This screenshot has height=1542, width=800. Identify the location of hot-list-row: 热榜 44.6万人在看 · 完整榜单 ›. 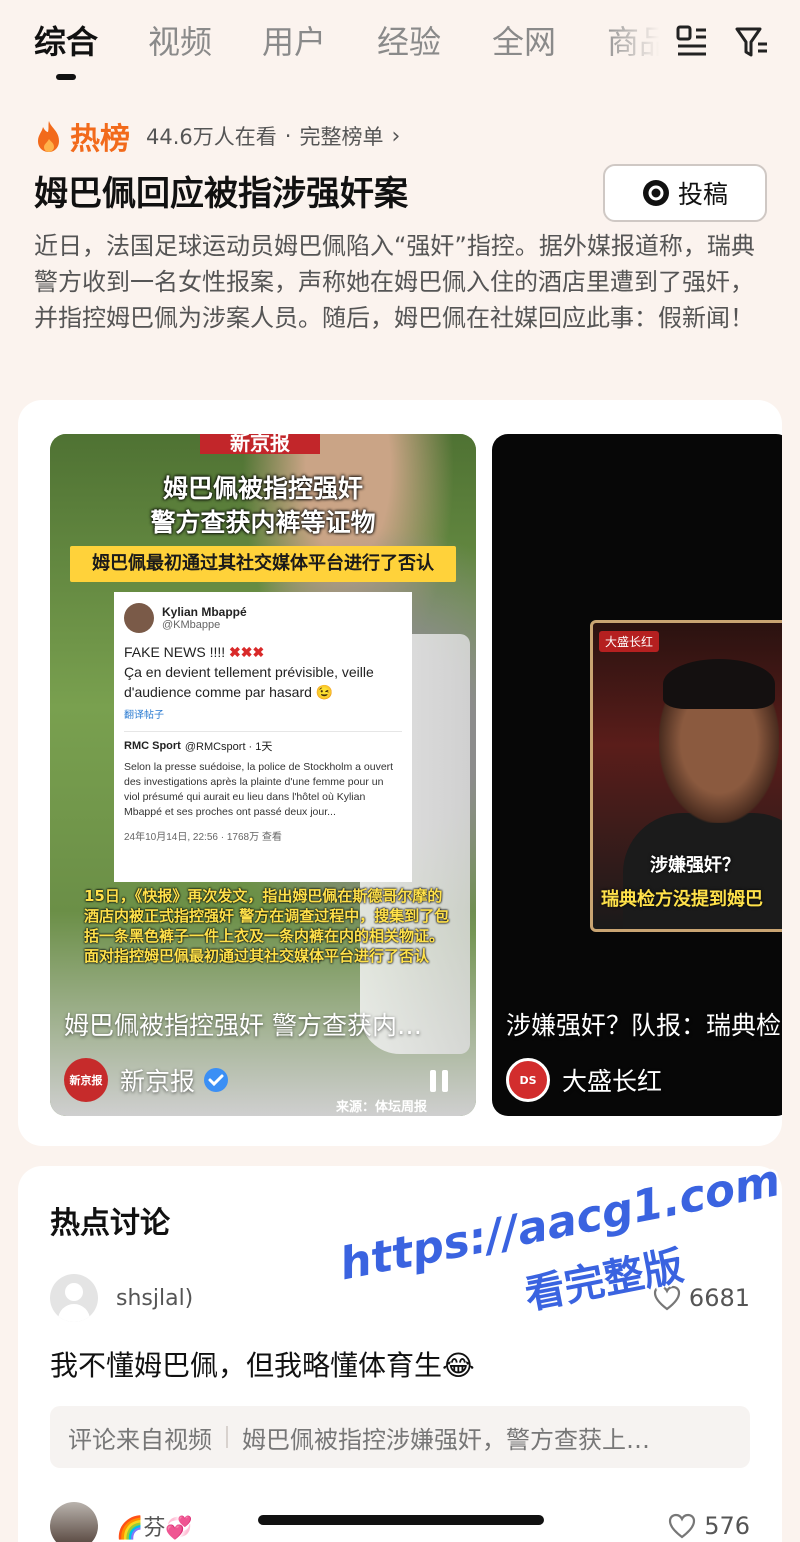
(217, 136).